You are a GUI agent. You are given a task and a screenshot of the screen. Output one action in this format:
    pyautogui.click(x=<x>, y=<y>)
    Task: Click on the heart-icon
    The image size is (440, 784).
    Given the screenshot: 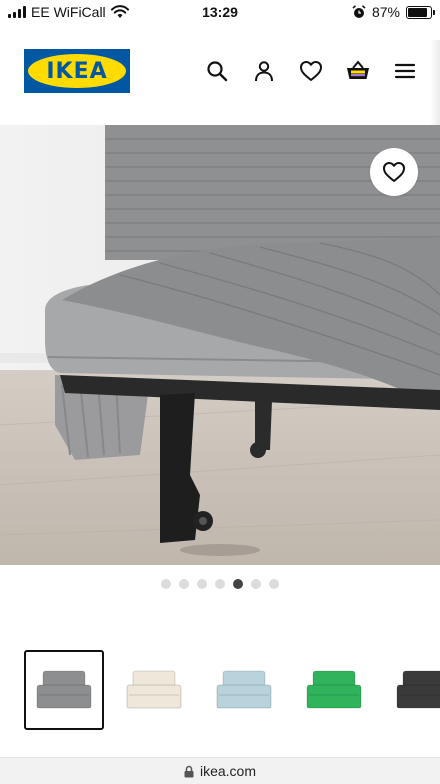 What is the action you would take?
    pyautogui.click(x=394, y=172)
    